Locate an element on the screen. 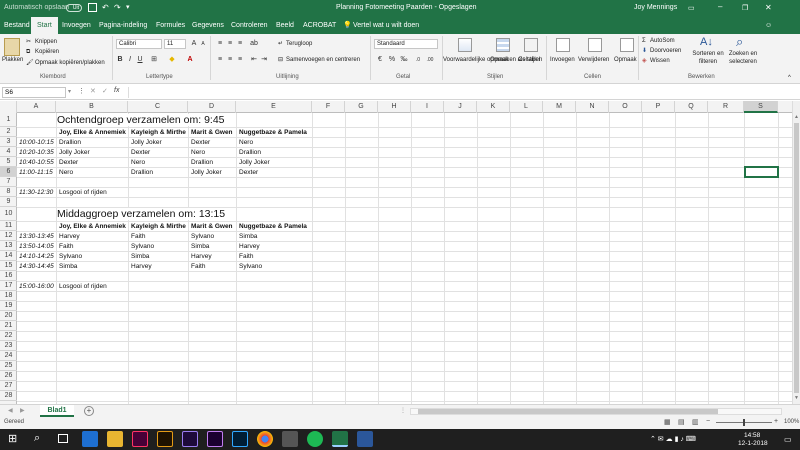 This screenshot has width=800, height=450. fill-color-icon: ◆ is located at coordinates (172, 60).